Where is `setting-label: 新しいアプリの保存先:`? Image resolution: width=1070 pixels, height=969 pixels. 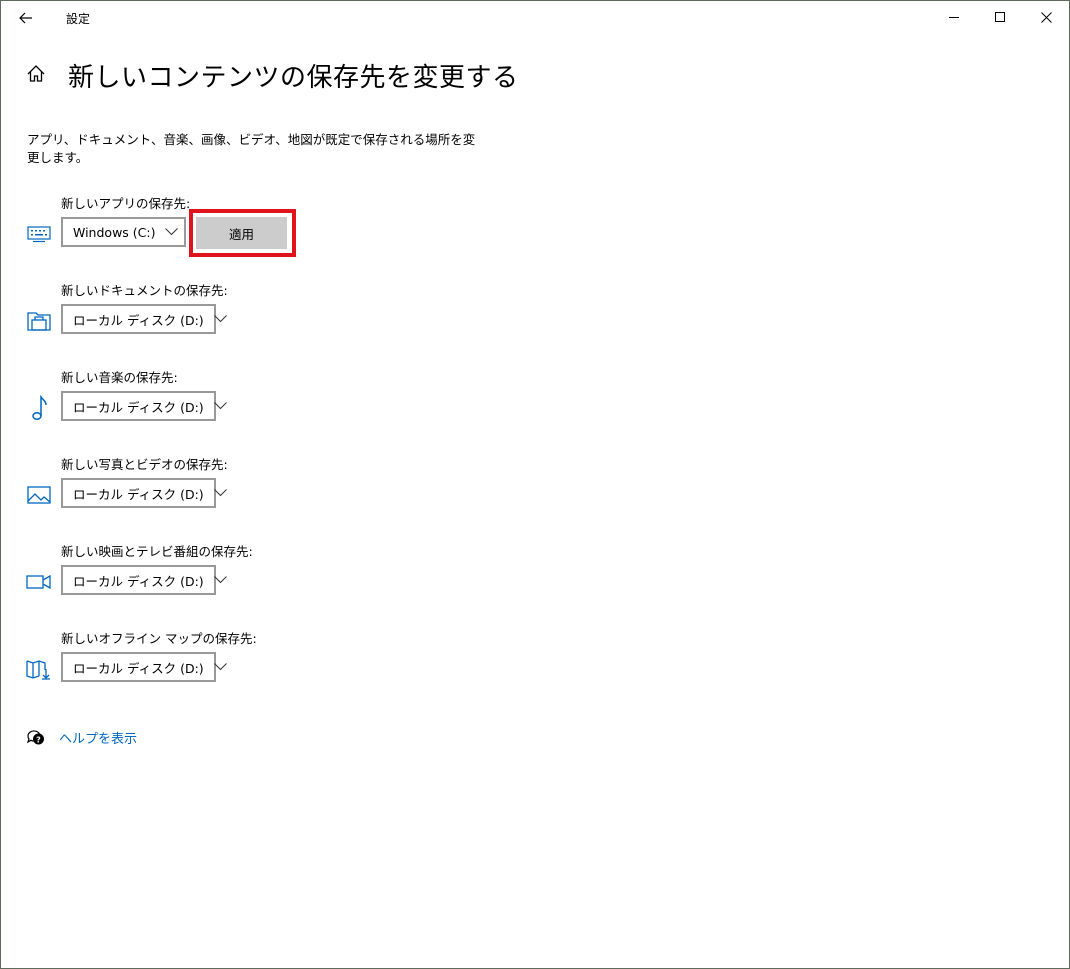 setting-label: 新しいアプリの保存先: is located at coordinates (126, 203).